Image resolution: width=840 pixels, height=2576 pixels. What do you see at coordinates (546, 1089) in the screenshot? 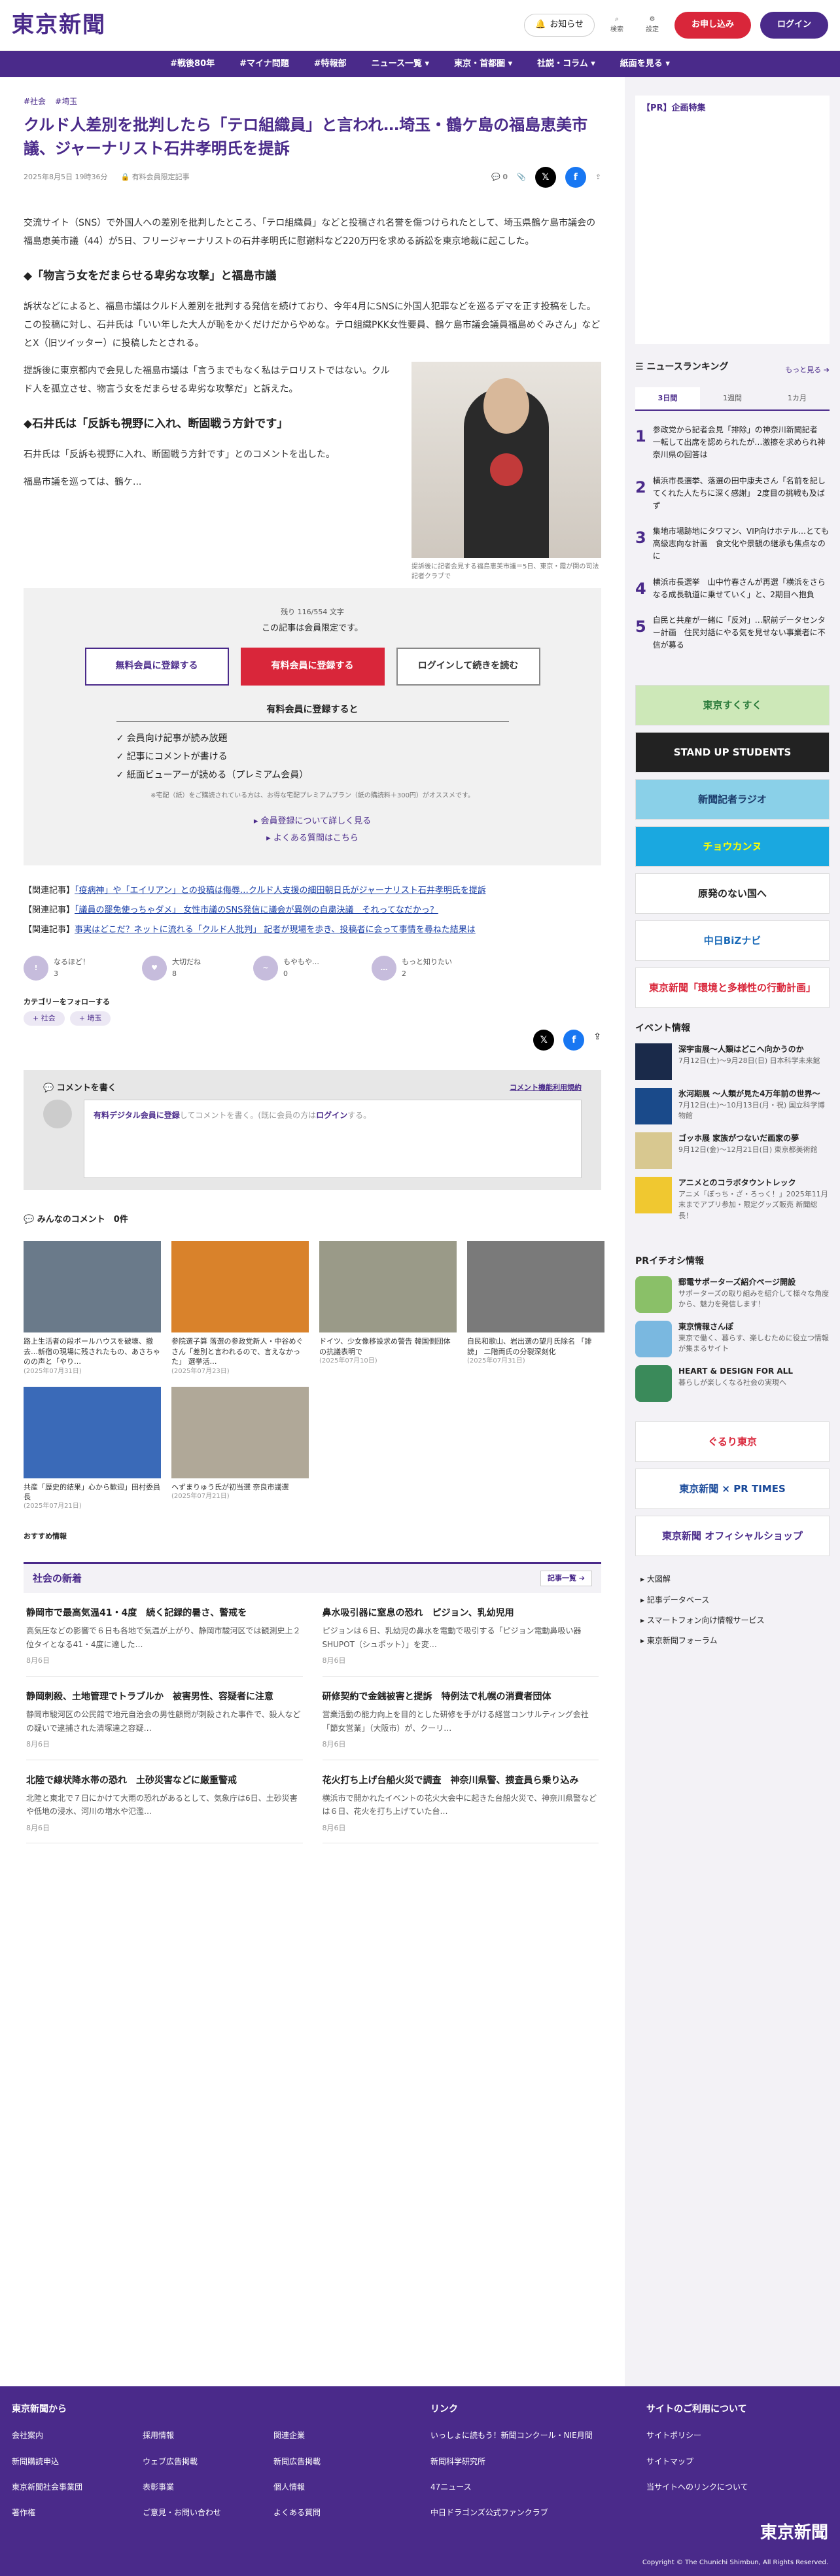
I see `comment-rules-link: コメント機能利用規約` at bounding box center [546, 1089].